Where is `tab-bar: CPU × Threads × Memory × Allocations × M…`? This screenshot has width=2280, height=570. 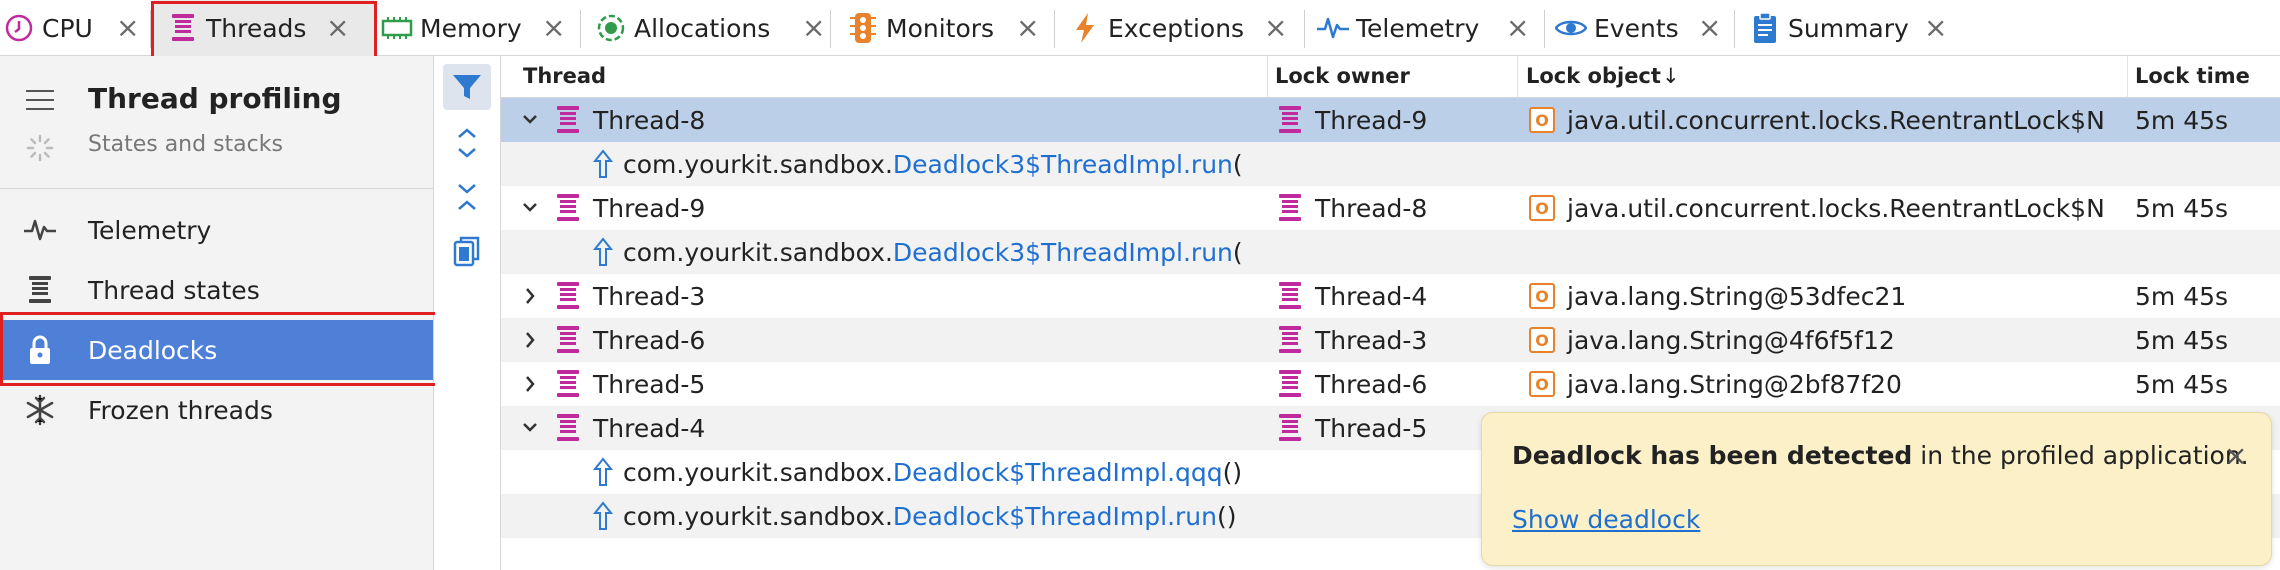 tab-bar: CPU × Threads × Memory × Allocations × M… is located at coordinates (1140, 28).